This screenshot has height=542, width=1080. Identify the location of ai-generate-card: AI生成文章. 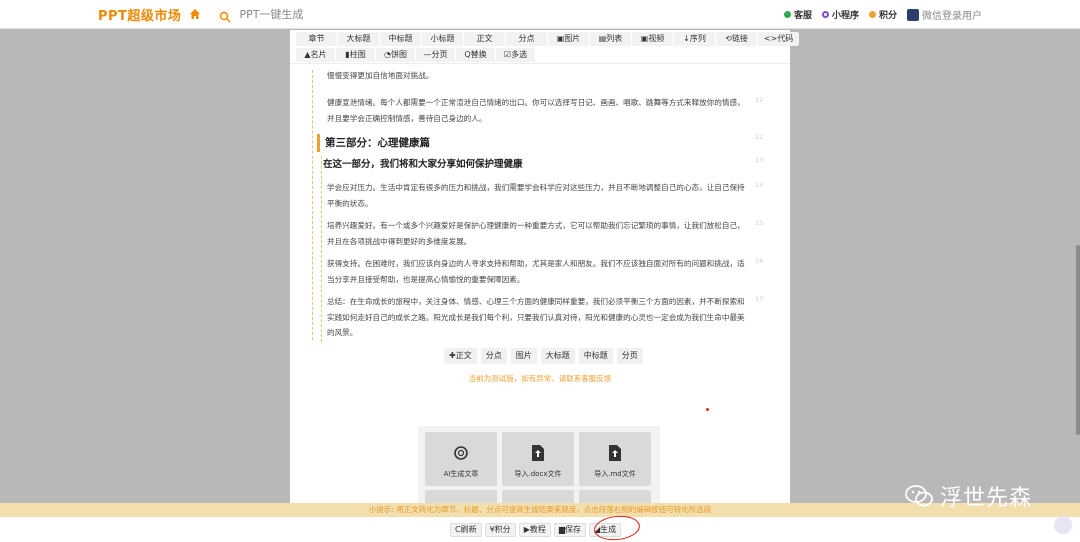
(461, 459).